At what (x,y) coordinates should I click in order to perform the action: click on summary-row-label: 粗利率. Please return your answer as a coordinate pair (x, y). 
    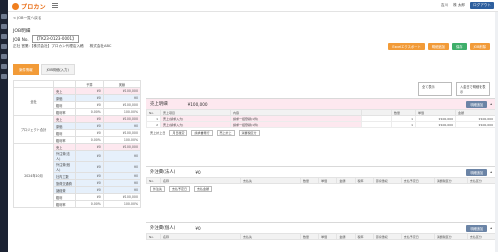
    Looking at the image, I should click on (64, 204).